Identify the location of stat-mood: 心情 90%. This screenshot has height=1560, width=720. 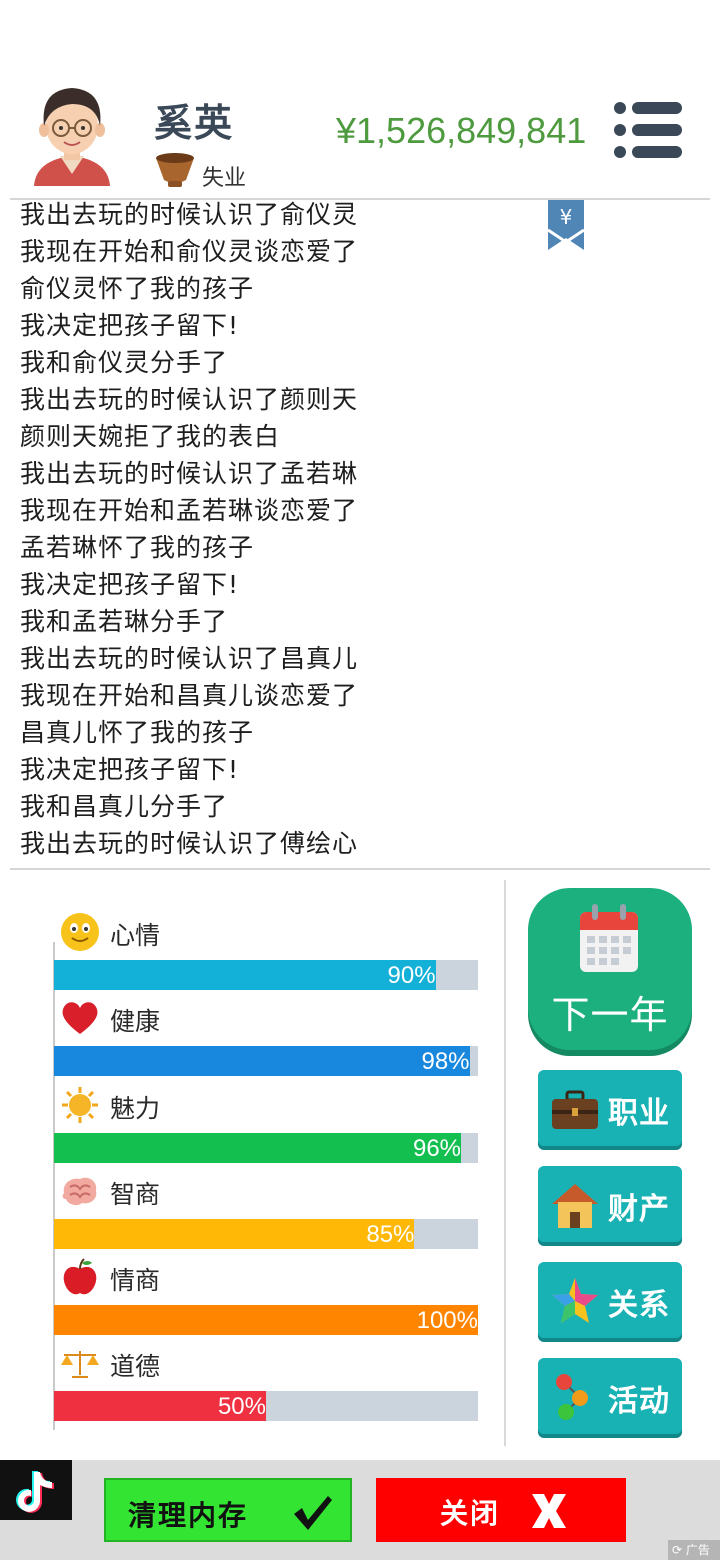
(266, 955).